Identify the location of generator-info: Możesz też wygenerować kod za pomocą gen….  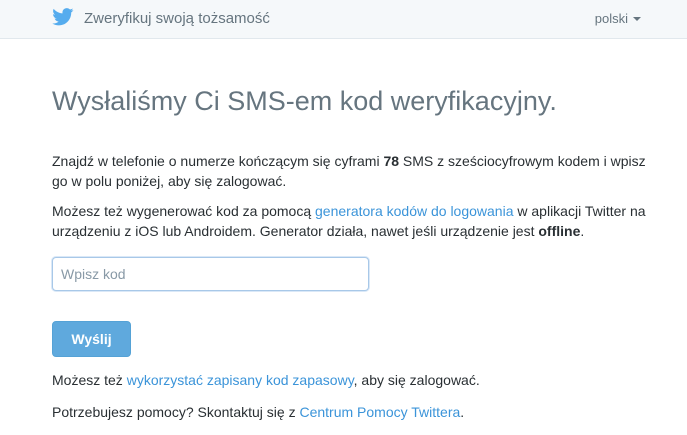
(352, 221).